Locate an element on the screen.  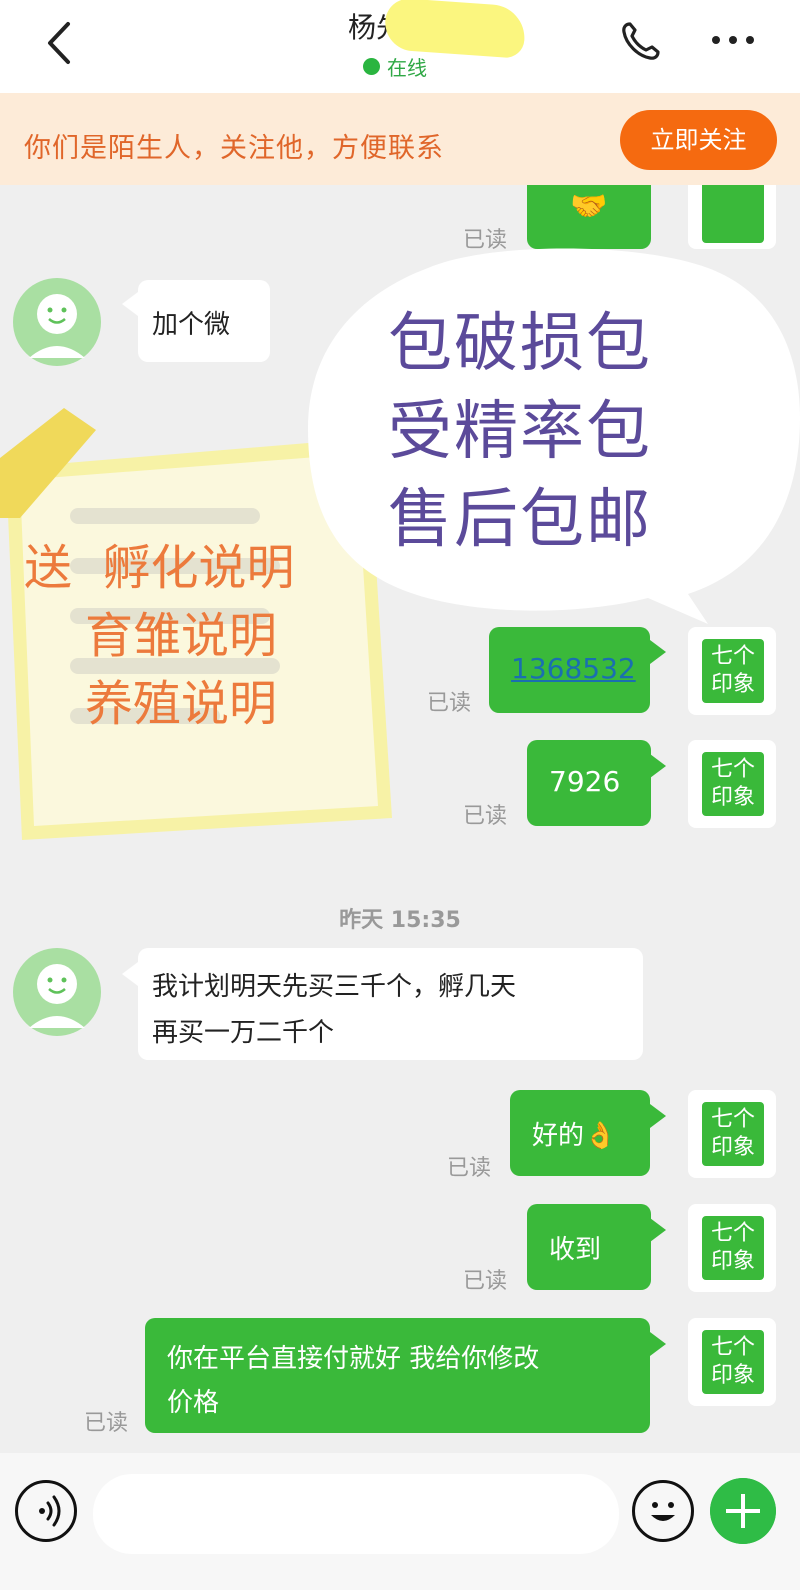
message-text: 1368532 is located at coordinates (573, 668).